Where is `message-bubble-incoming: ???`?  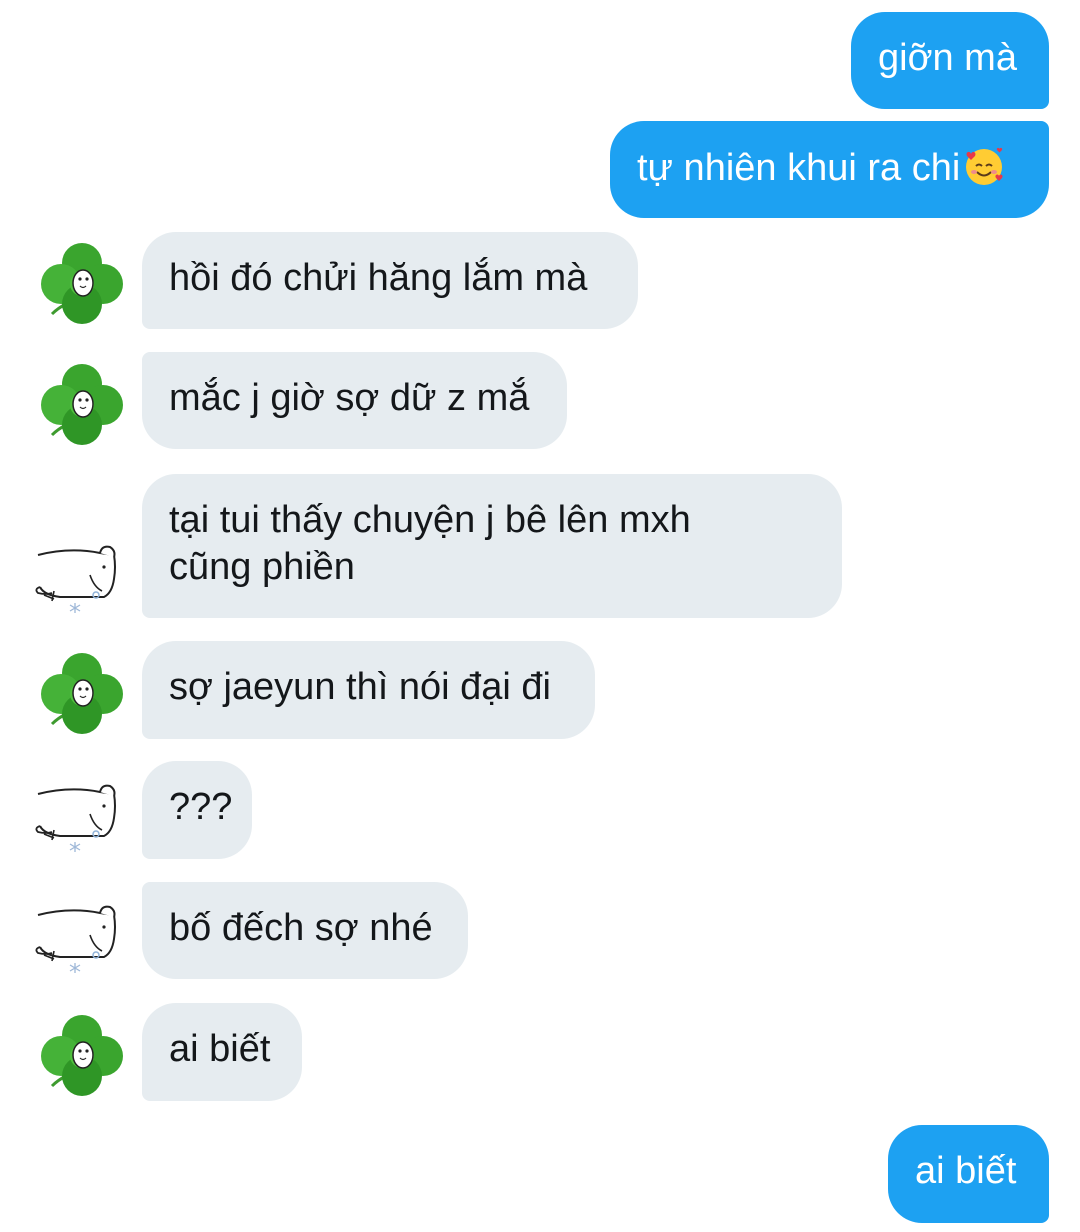
message-bubble-incoming: ??? is located at coordinates (197, 810).